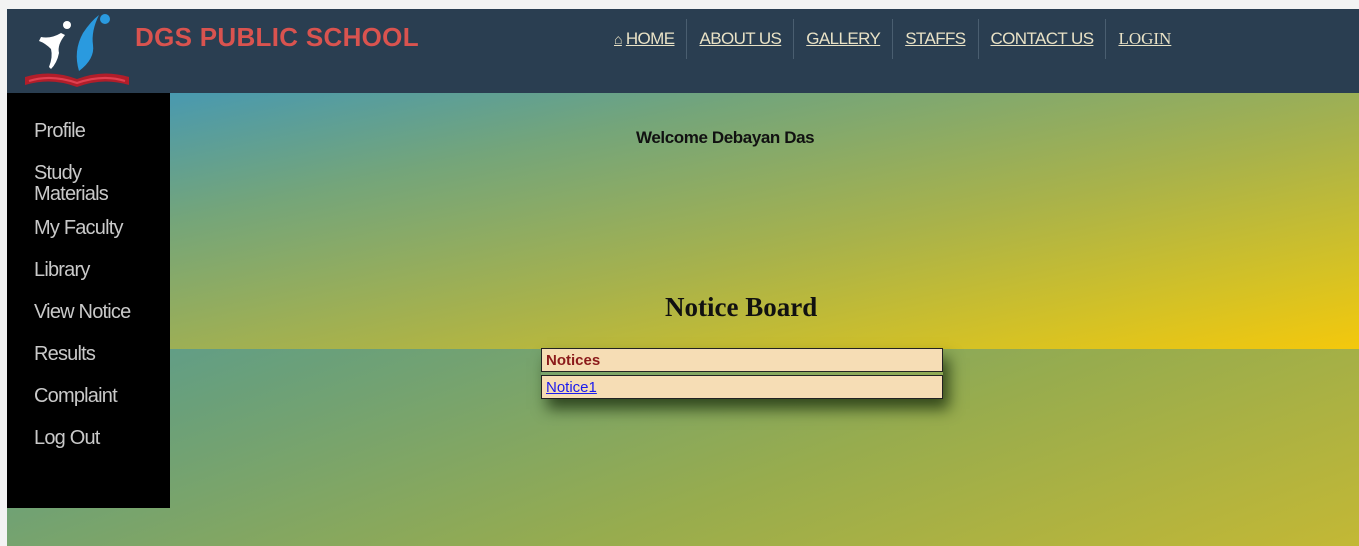  I want to click on sidebar-item-profile: Profile, so click(88, 131).